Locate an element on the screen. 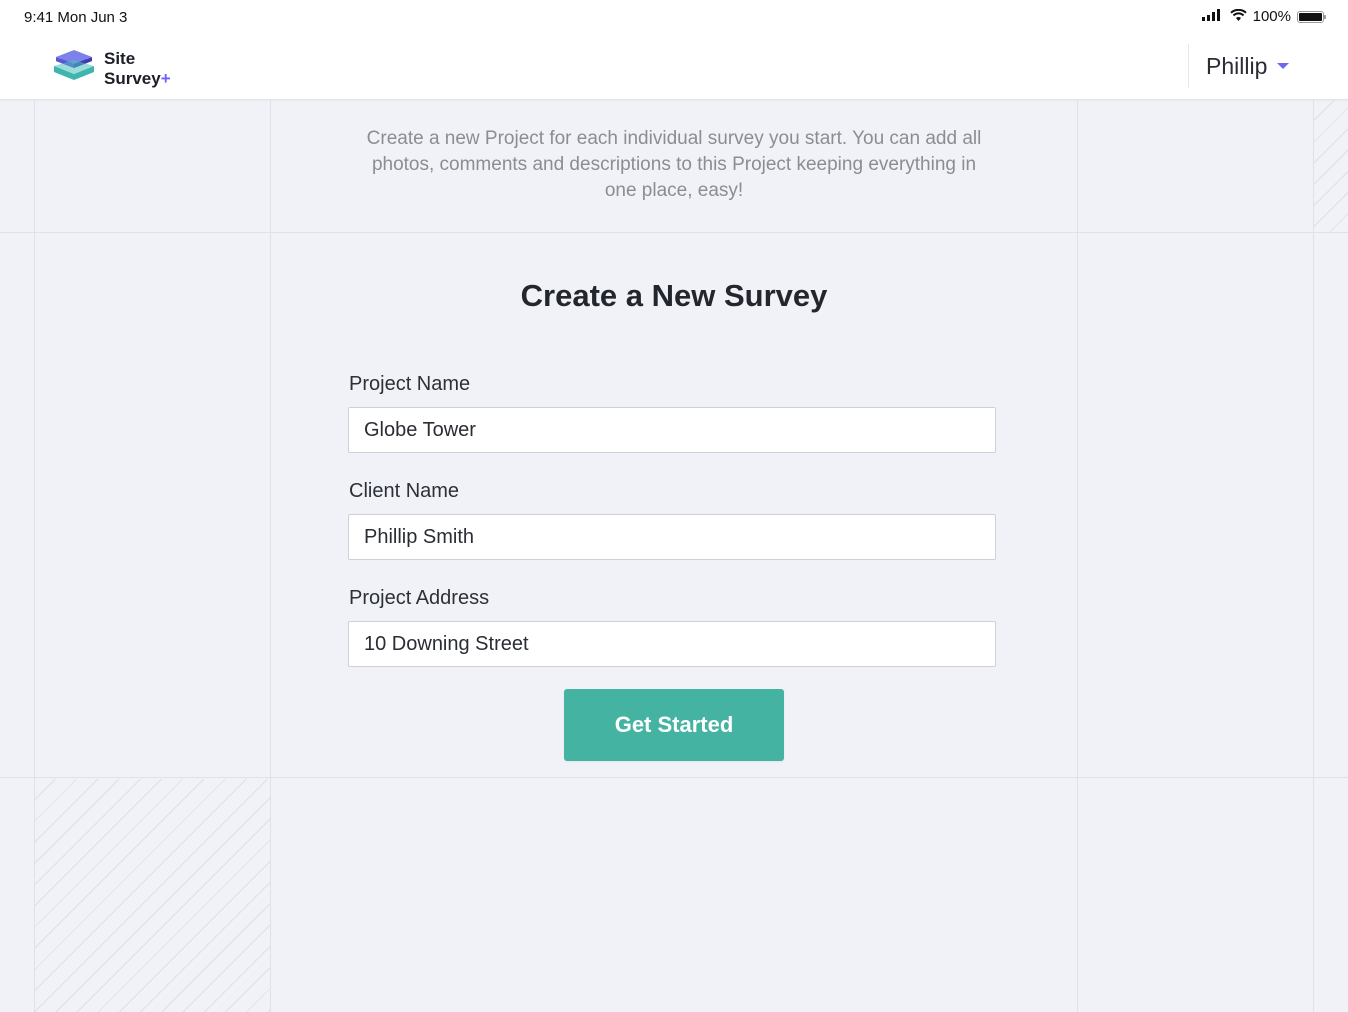 Image resolution: width=1348 pixels, height=1012 pixels. user-name: Phillip is located at coordinates (1237, 65).